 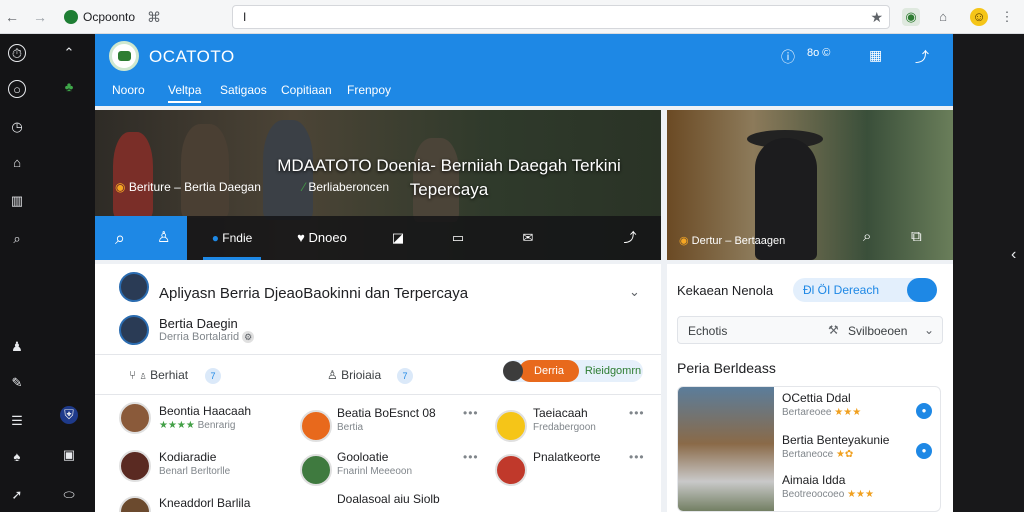 What do you see at coordinates (875, 55) in the screenshot?
I see `grid-icon: ▦` at bounding box center [875, 55].